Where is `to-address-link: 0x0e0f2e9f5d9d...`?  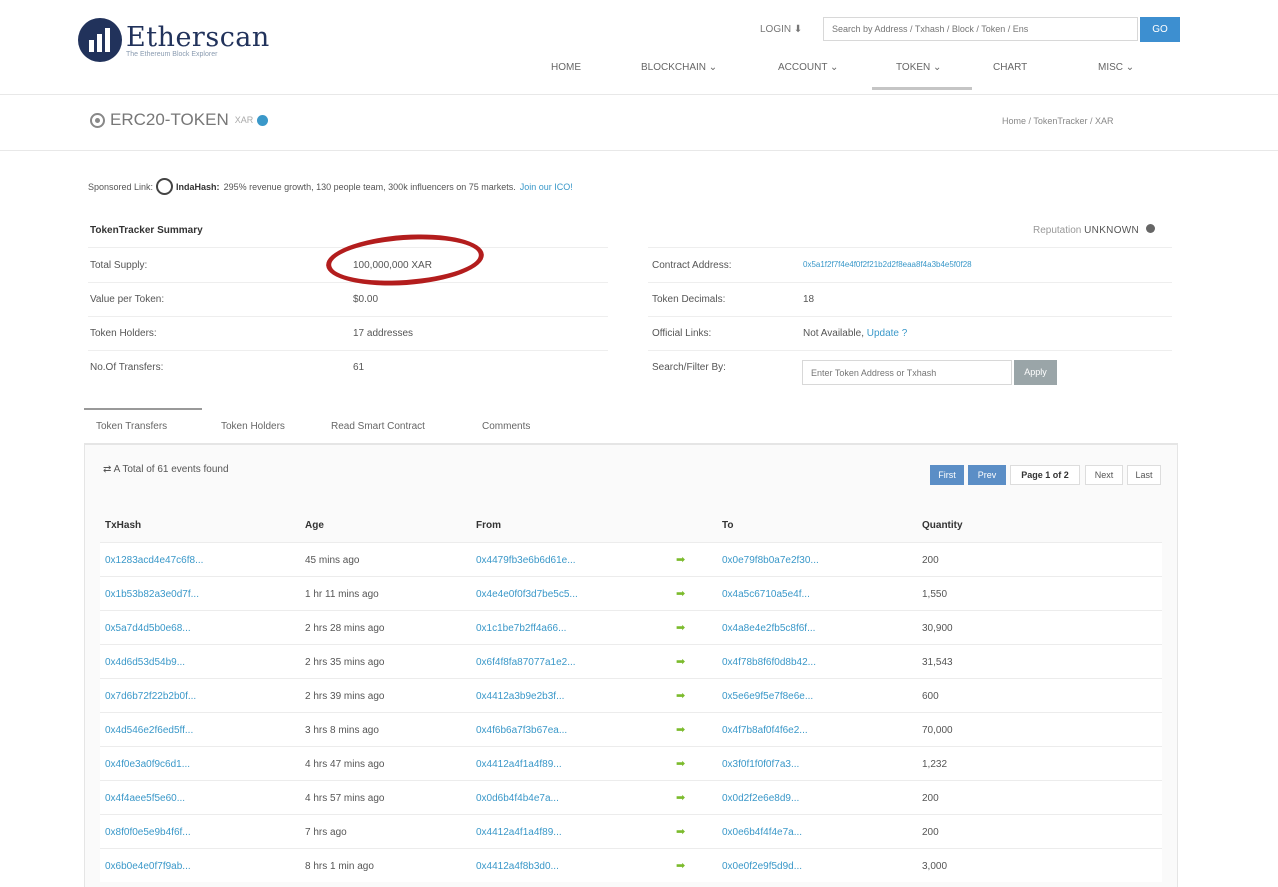 to-address-link: 0x0e0f2e9f5d9d... is located at coordinates (762, 866).